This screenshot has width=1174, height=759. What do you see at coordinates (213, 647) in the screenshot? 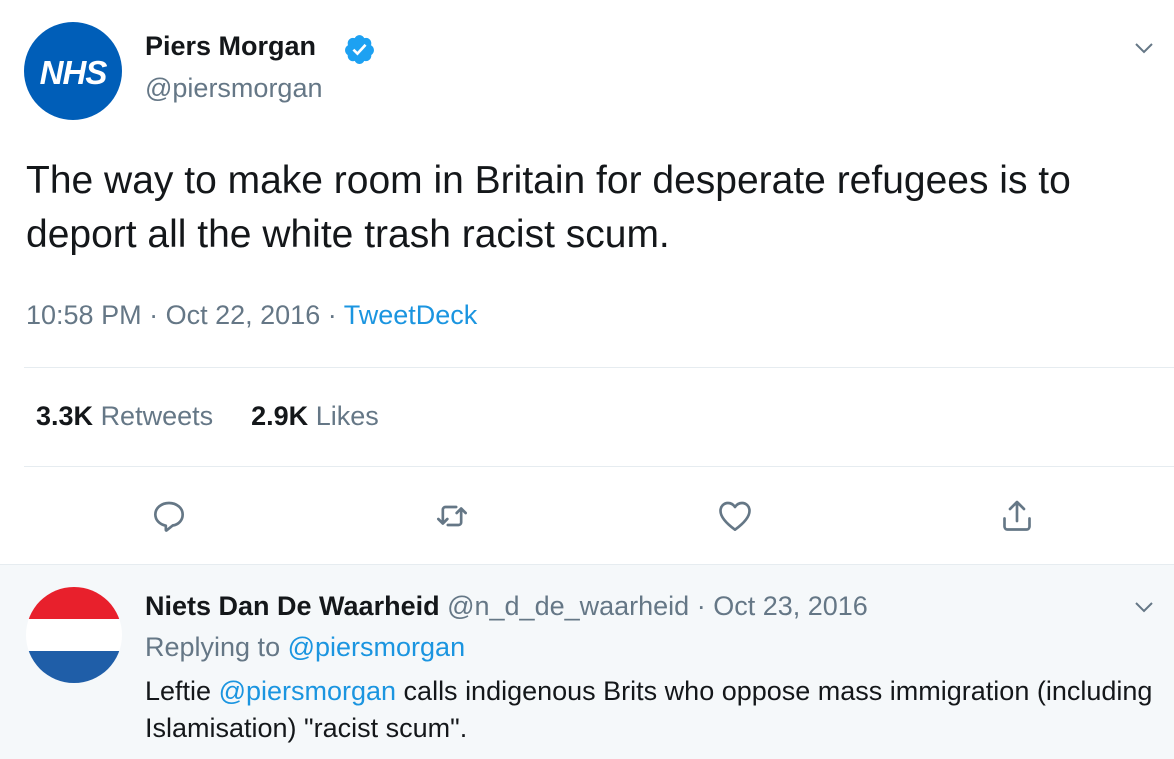
I see `replying-to-prefix: Replying to` at bounding box center [213, 647].